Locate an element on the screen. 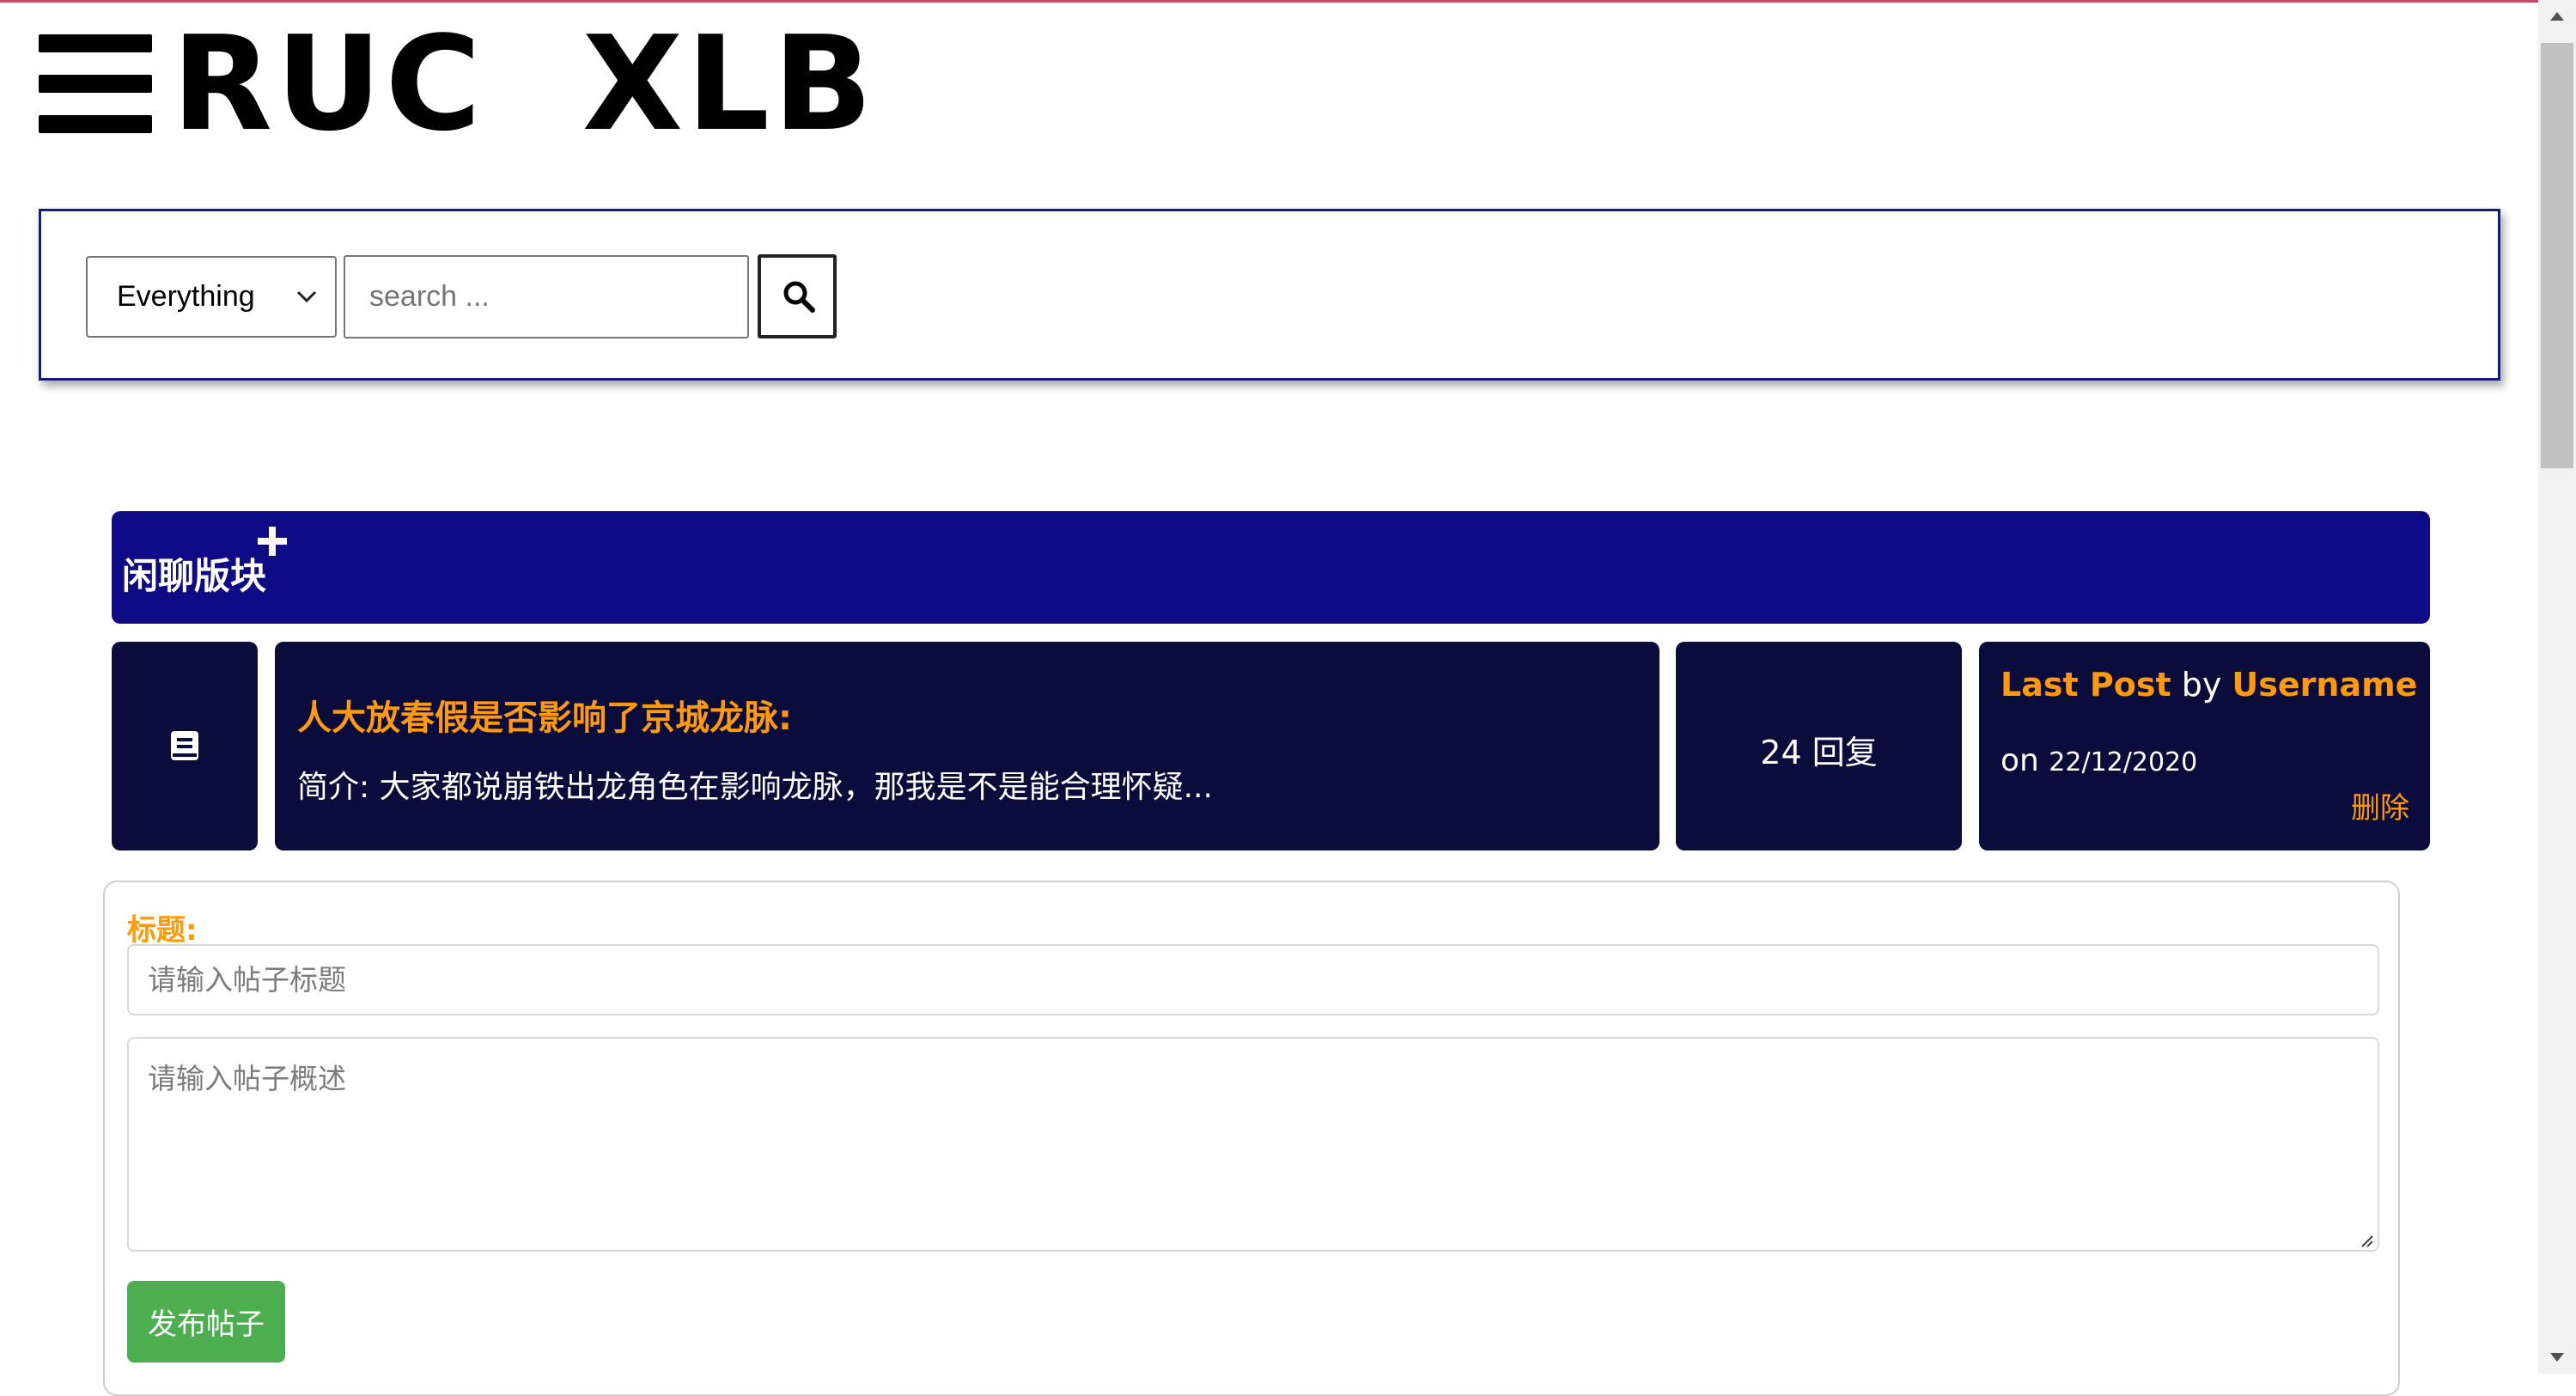  hamburger-menu-icon is located at coordinates (95, 83).